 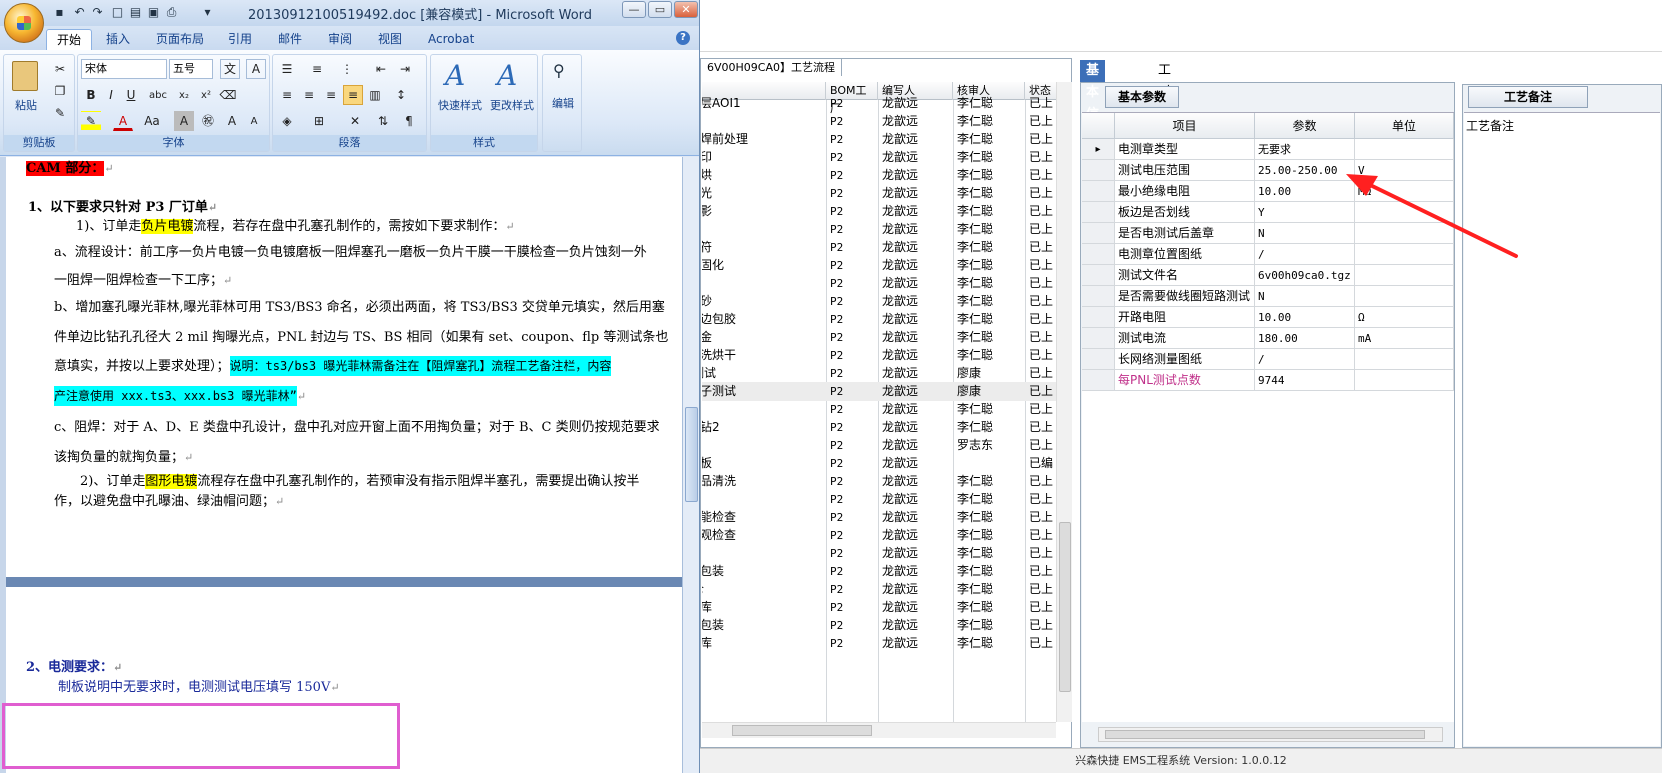 I want to click on change-styles-icon: A, so click(x=507, y=75).